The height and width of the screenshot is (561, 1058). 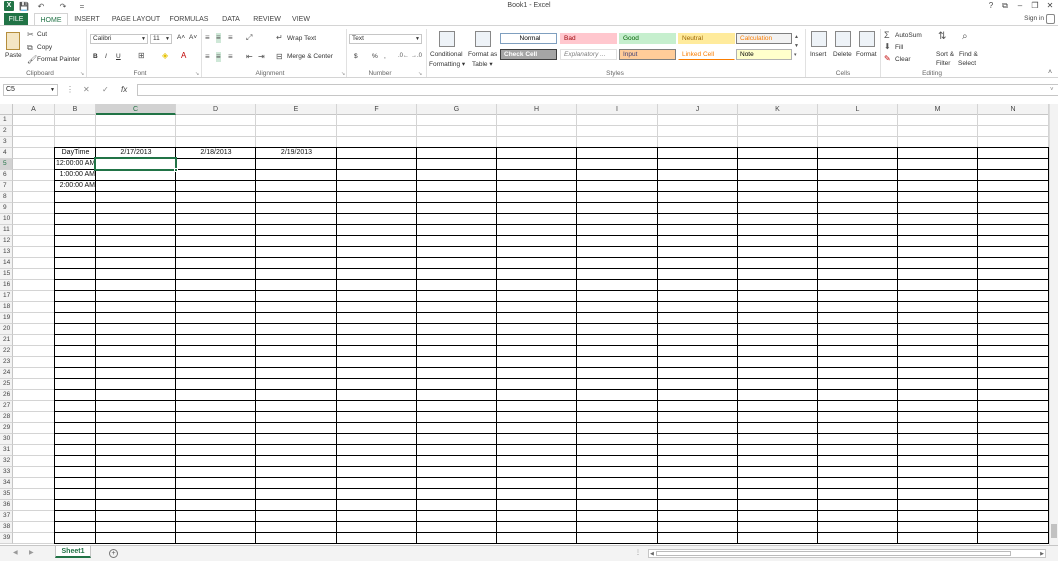 What do you see at coordinates (597, 90) in the screenshot?
I see `formula-input` at bounding box center [597, 90].